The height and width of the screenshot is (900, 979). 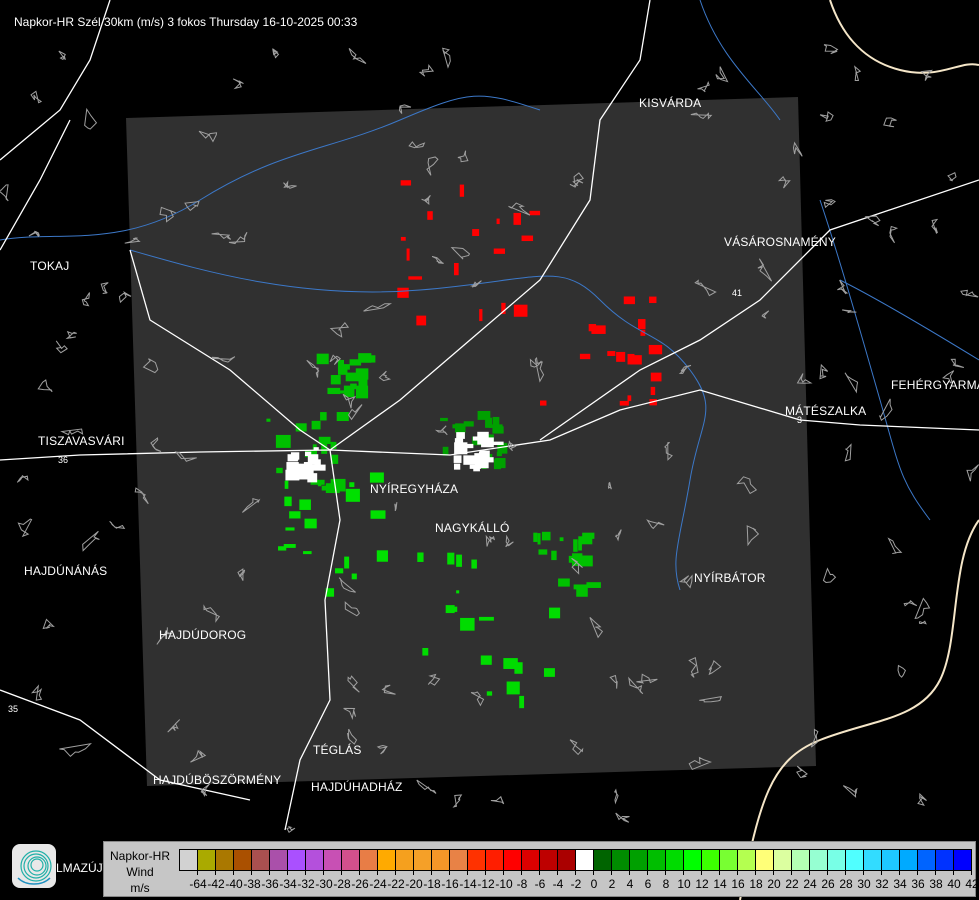 I want to click on legend-swatch: 40, so click(x=948, y=870).